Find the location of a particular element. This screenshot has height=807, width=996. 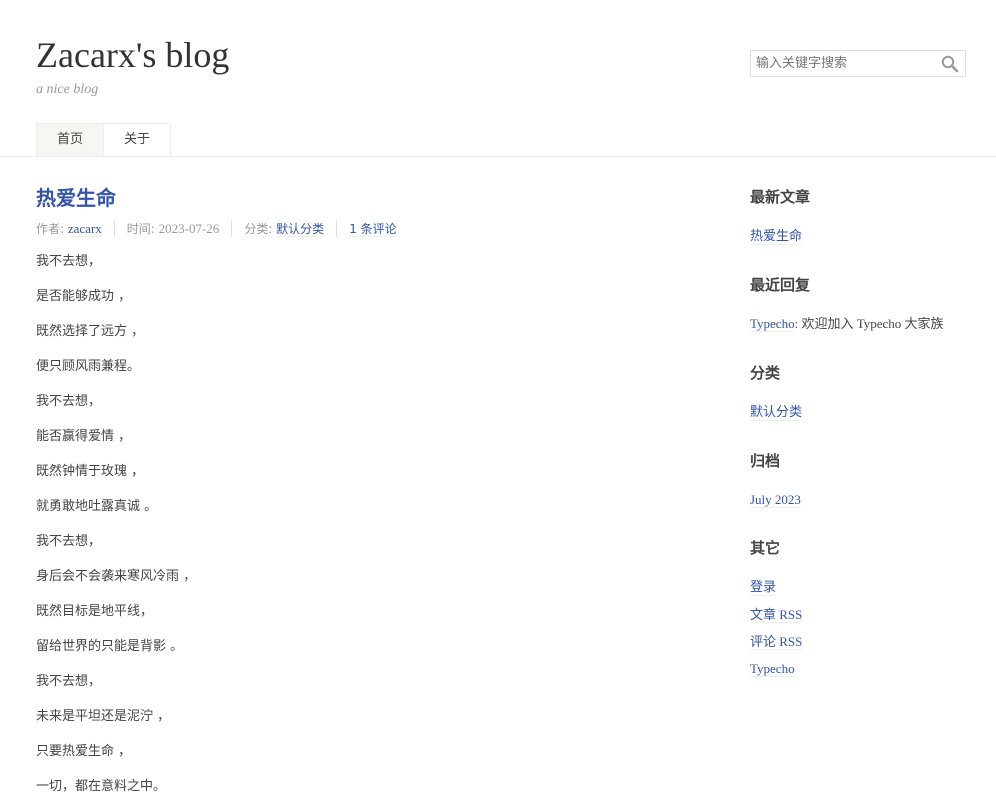

list-item: Typecho is located at coordinates (865, 668).